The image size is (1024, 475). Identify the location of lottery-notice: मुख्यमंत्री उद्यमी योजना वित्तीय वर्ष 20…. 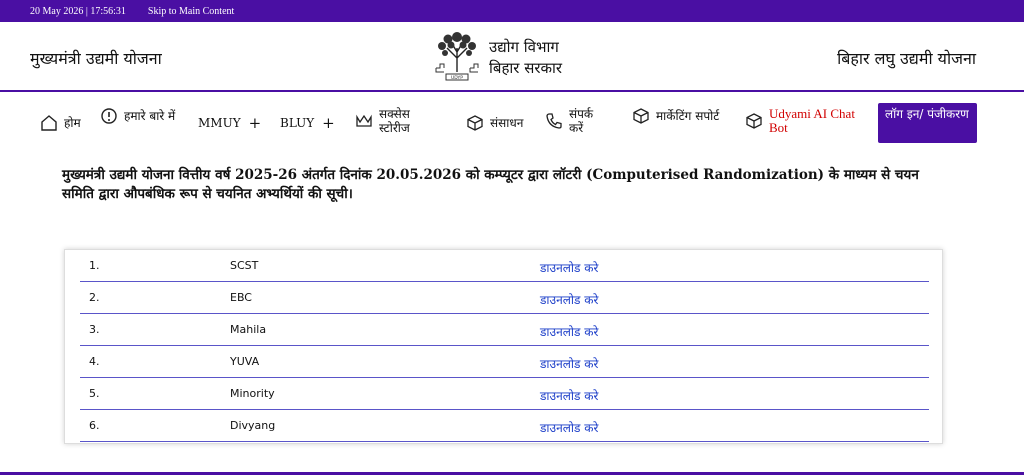
(502, 185).